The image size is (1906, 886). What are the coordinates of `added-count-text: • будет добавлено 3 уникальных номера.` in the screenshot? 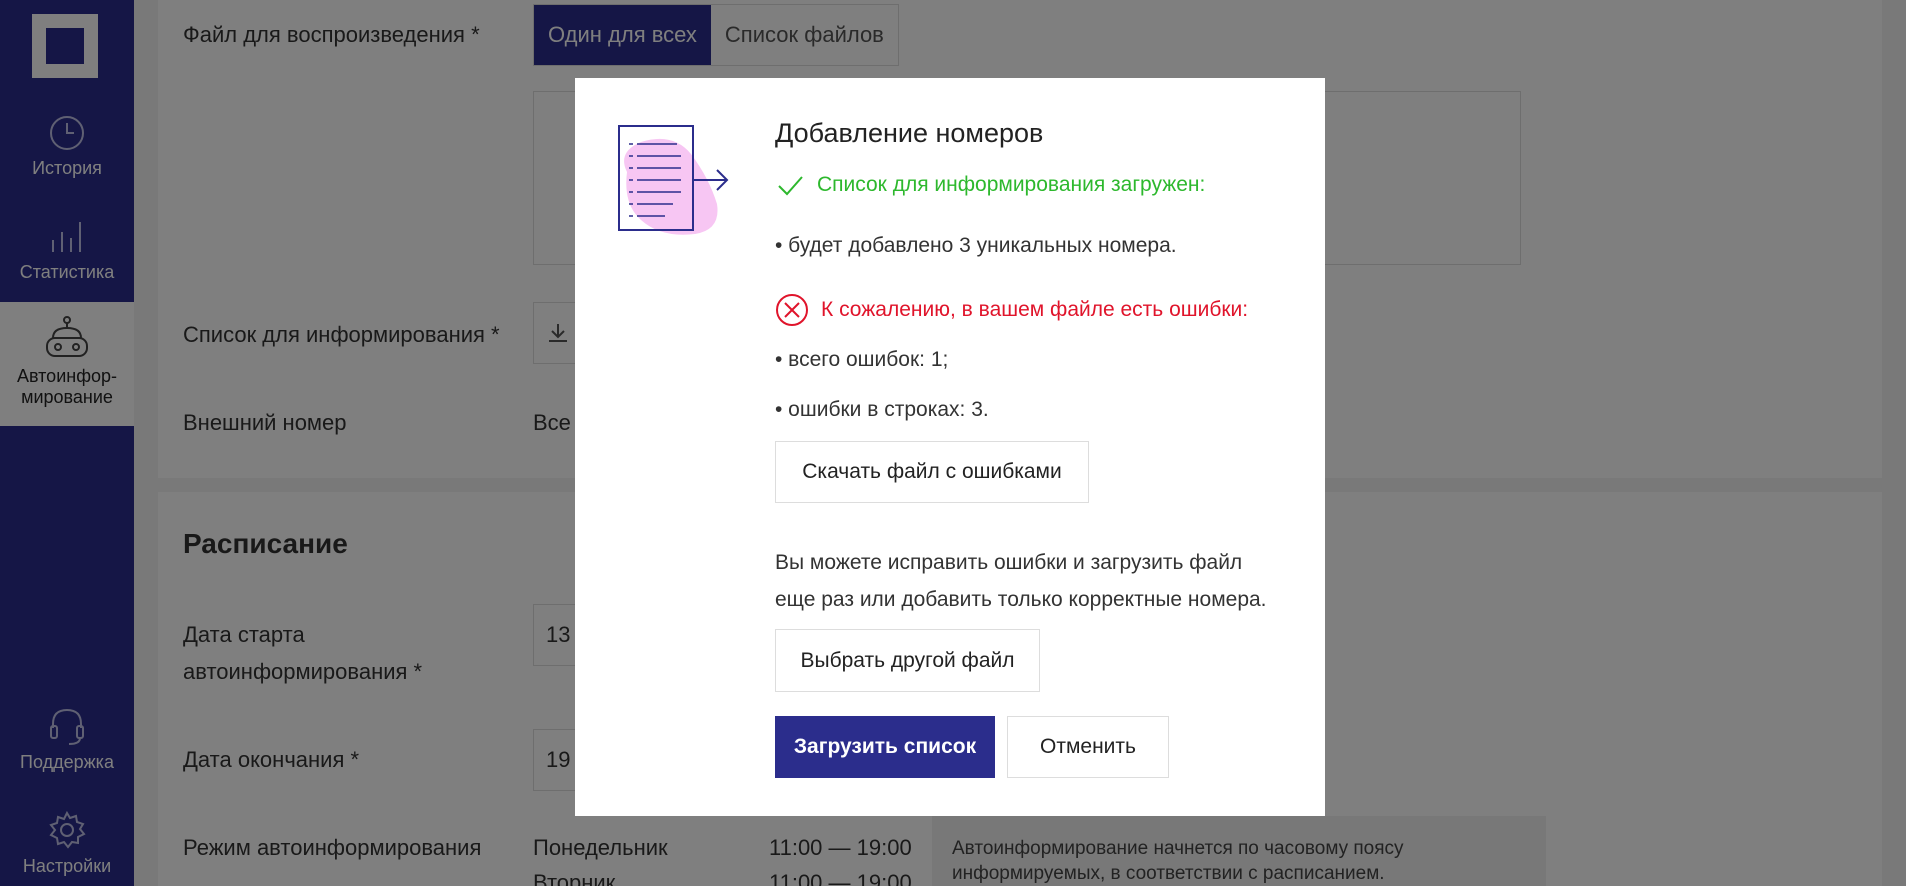 It's located at (976, 245).